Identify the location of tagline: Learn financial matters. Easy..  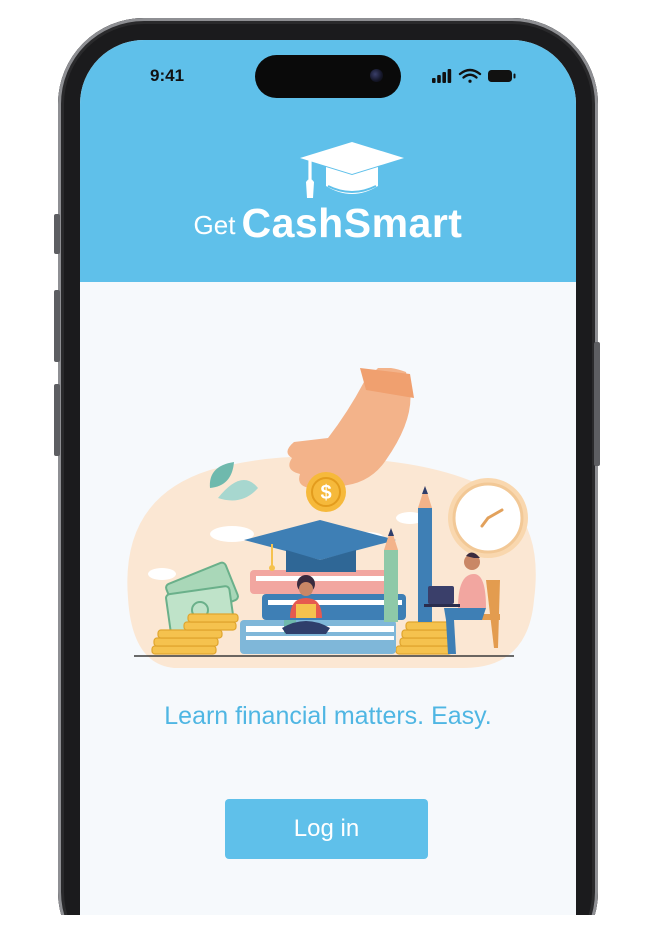
(328, 716).